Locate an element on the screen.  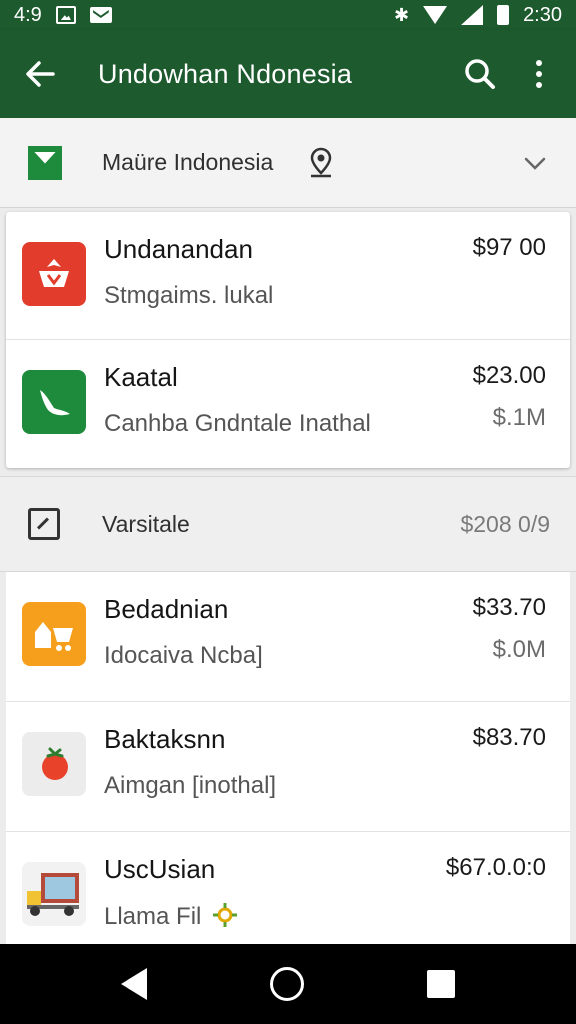
signal-icon is located at coordinates (472, 15).